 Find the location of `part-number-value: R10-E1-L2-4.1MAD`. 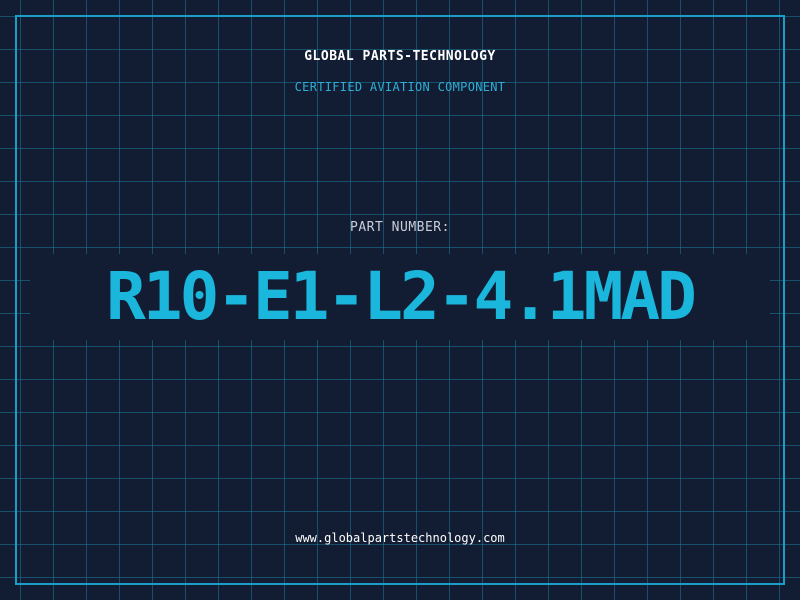

part-number-value: R10-E1-L2-4.1MAD is located at coordinates (401, 296).